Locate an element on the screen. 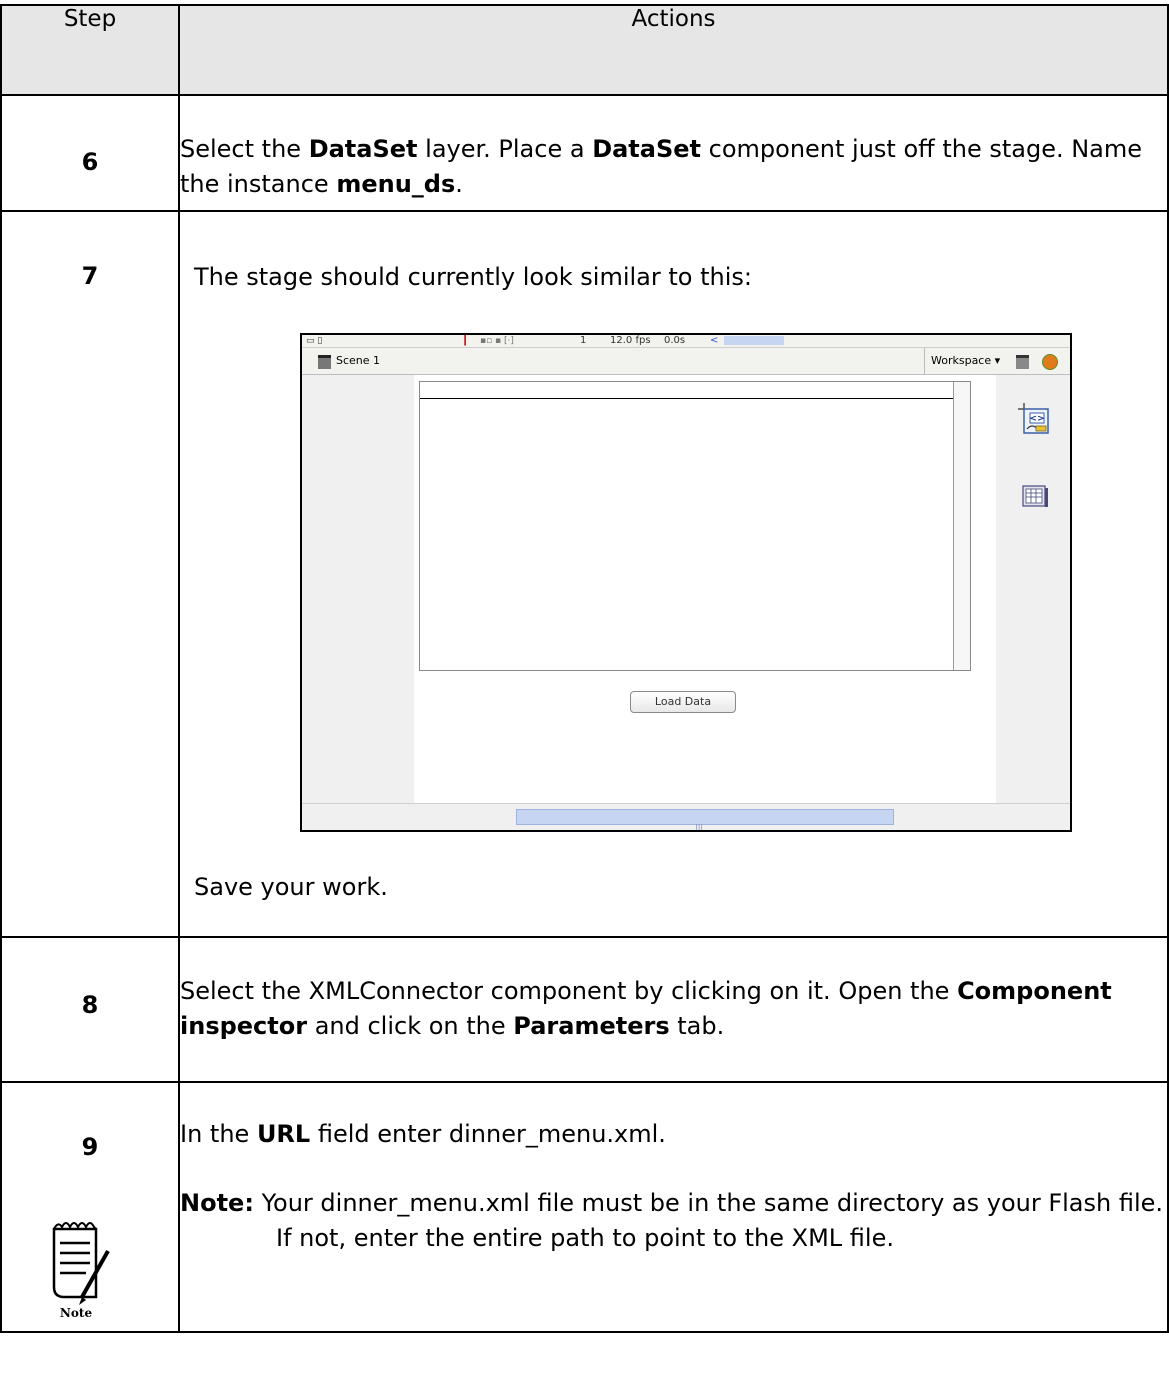 Image resolution: width=1169 pixels, height=1376 pixels. fps-readout: 12.0 fps is located at coordinates (630, 340).